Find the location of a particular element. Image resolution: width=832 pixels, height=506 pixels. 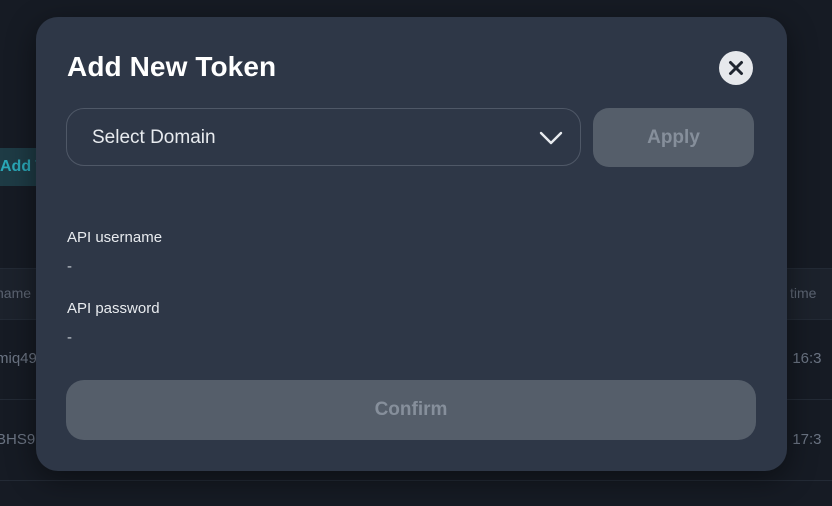

column-header-time: time is located at coordinates (803, 293).